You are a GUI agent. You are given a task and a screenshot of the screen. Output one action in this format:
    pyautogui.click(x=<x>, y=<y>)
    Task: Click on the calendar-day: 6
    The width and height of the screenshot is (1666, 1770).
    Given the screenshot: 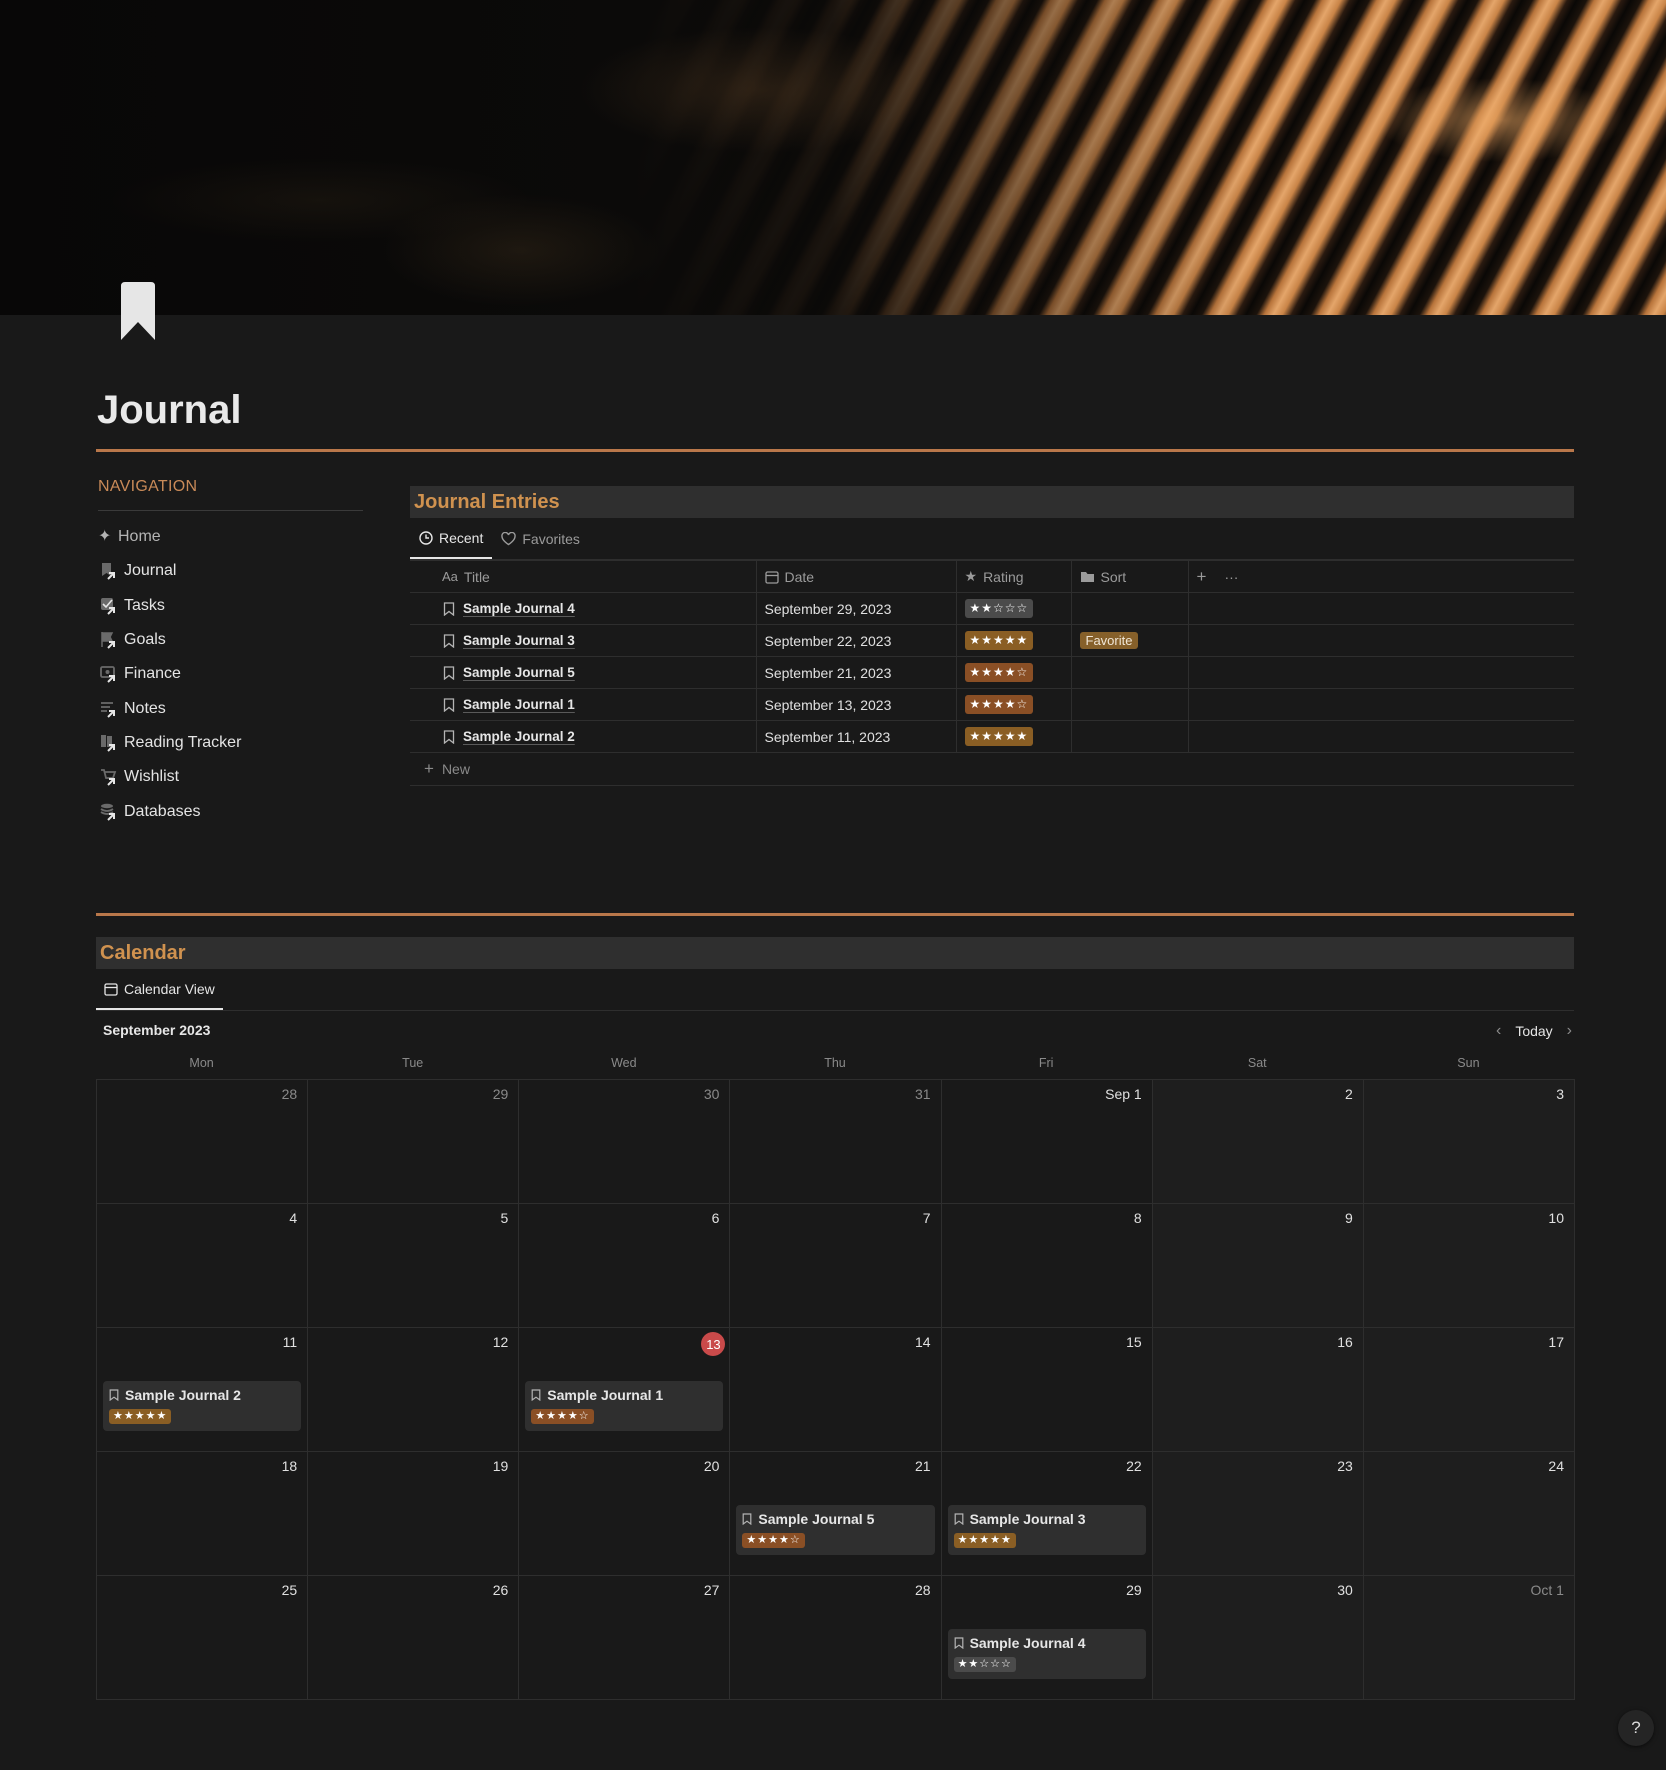 What is the action you would take?
    pyautogui.click(x=625, y=1266)
    